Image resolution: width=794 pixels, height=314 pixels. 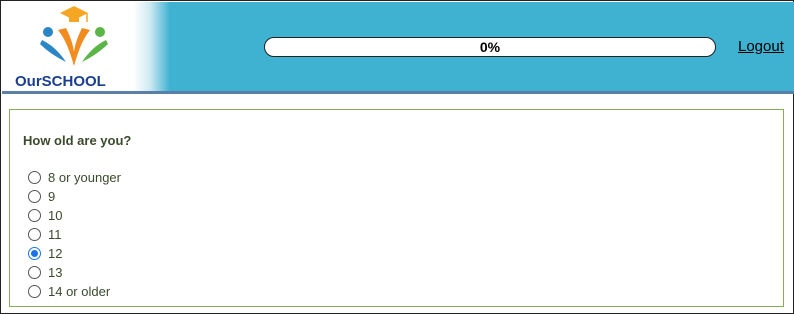 What do you see at coordinates (55, 234) in the screenshot?
I see `option-label: 11` at bounding box center [55, 234].